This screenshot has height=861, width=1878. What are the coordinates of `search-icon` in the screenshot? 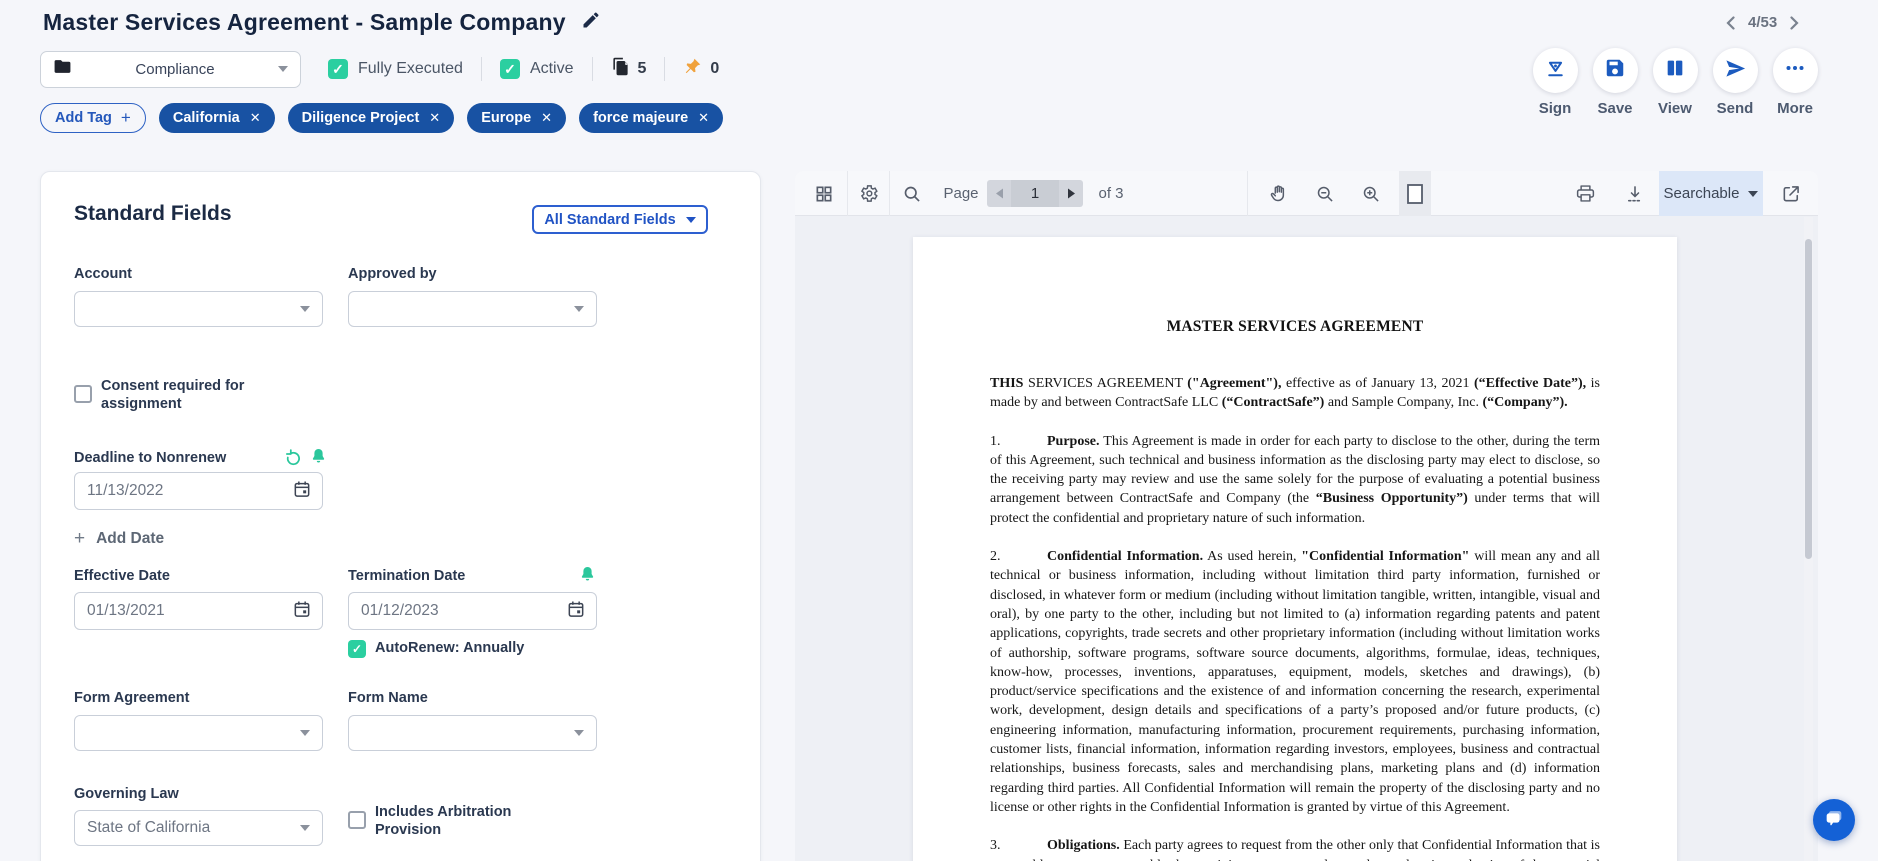 It's located at (912, 193).